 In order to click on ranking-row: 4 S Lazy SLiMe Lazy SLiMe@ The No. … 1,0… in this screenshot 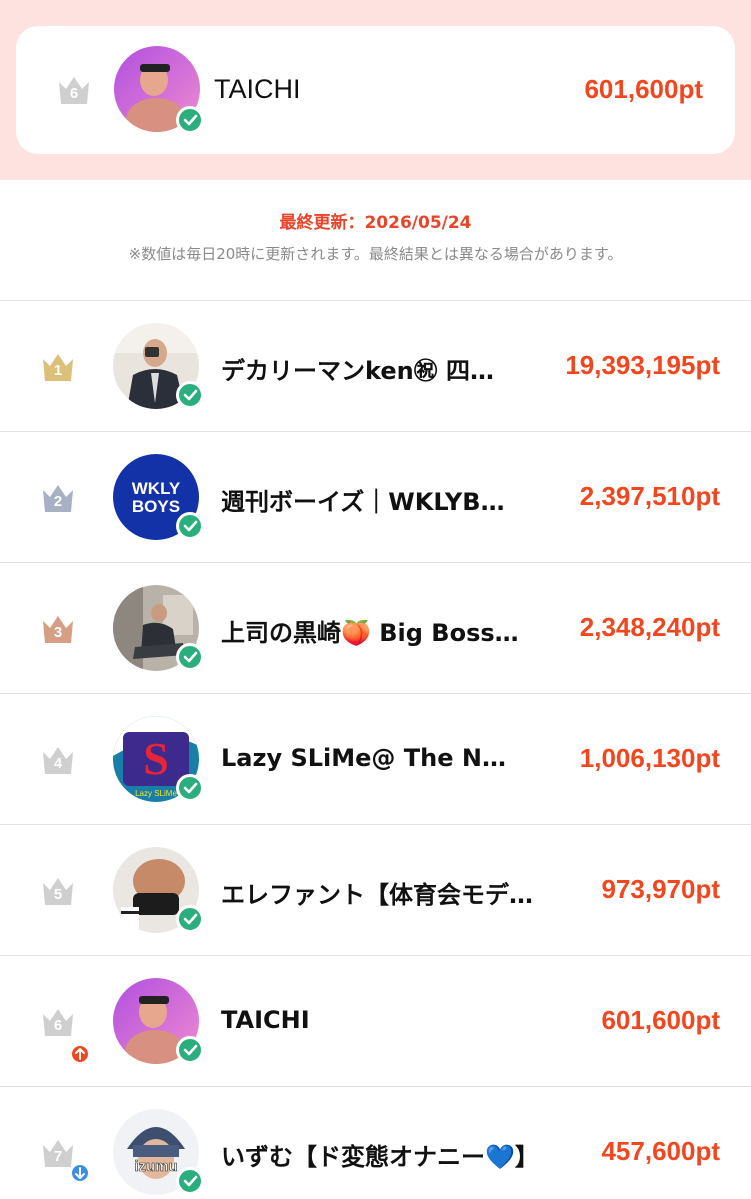, I will do `click(375, 758)`.